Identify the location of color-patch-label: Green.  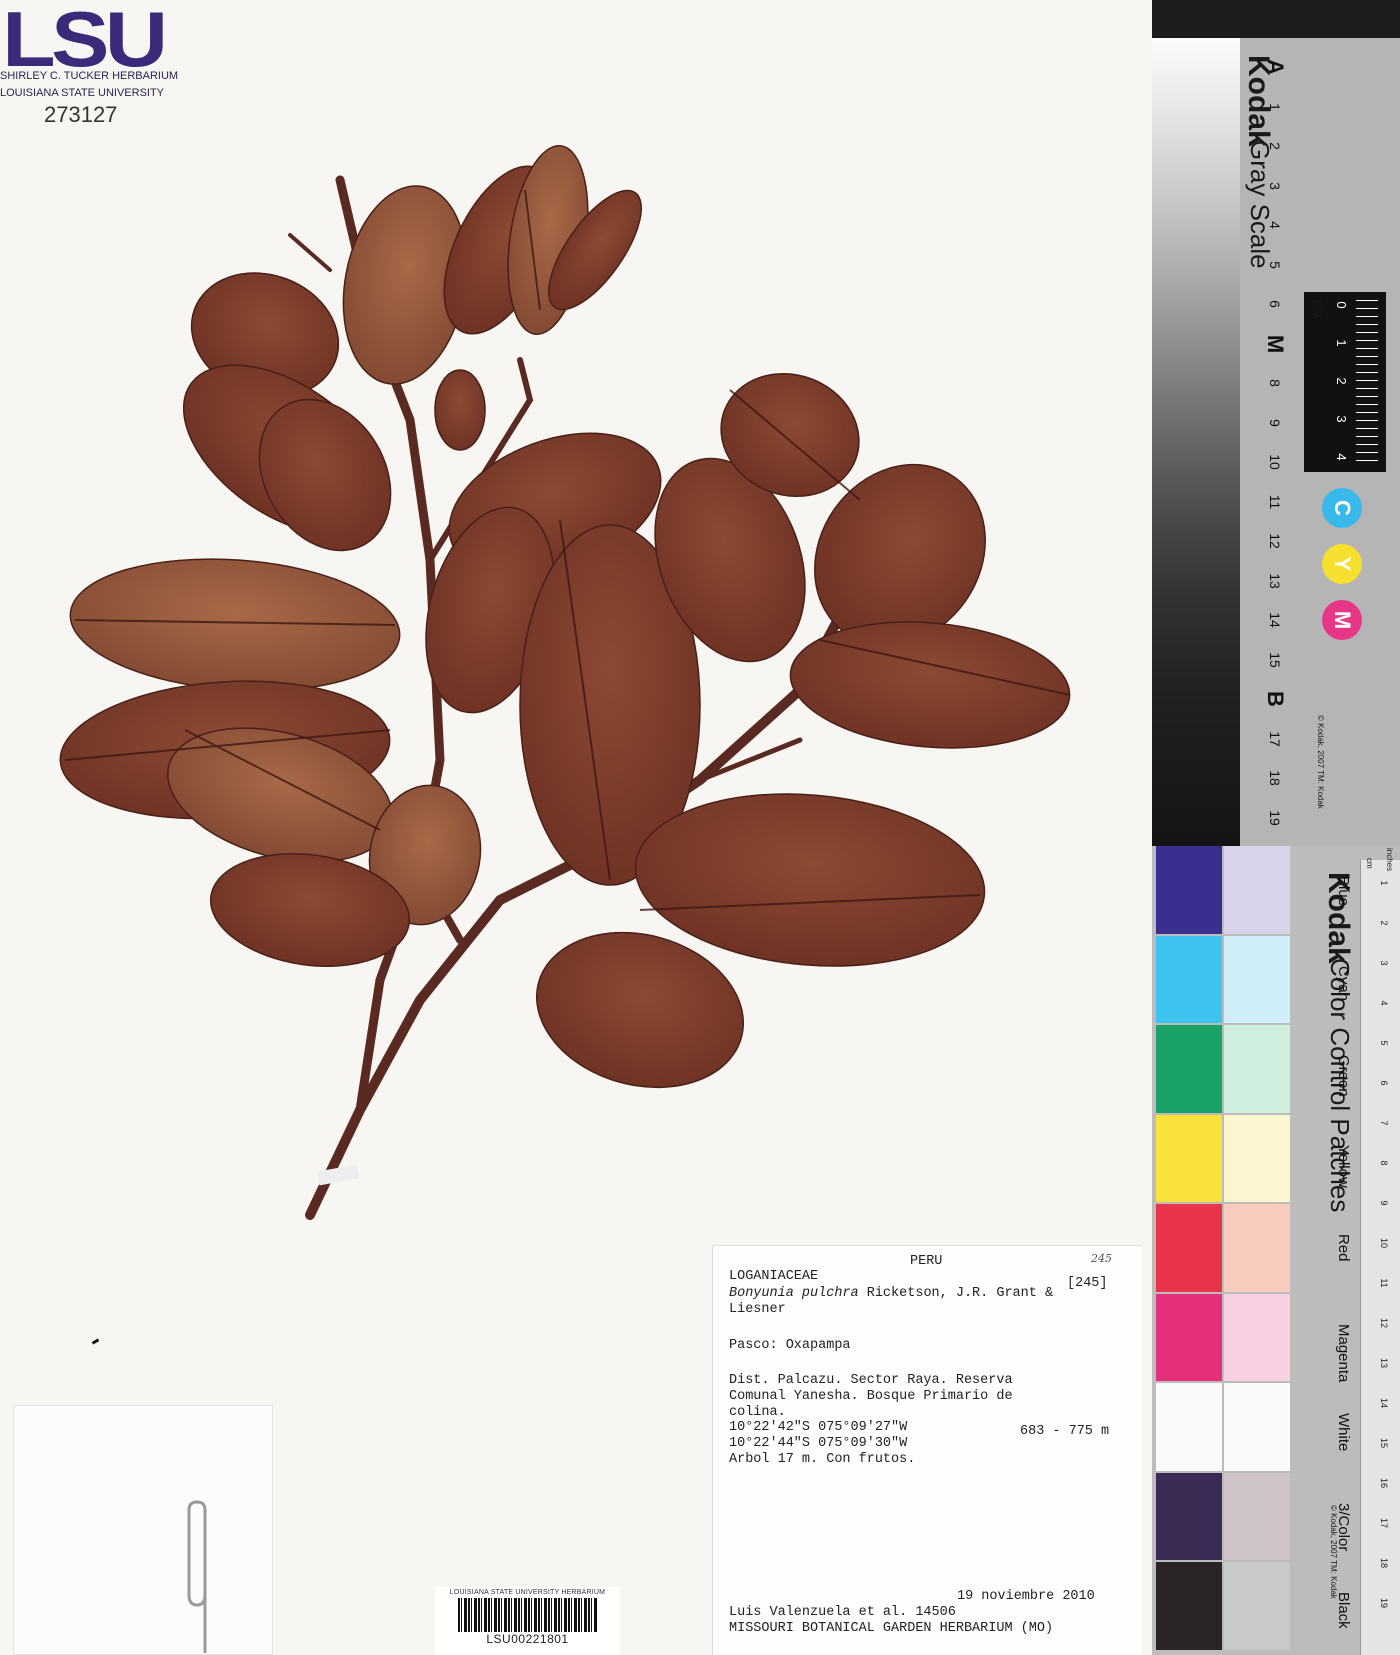
(1343, 1076).